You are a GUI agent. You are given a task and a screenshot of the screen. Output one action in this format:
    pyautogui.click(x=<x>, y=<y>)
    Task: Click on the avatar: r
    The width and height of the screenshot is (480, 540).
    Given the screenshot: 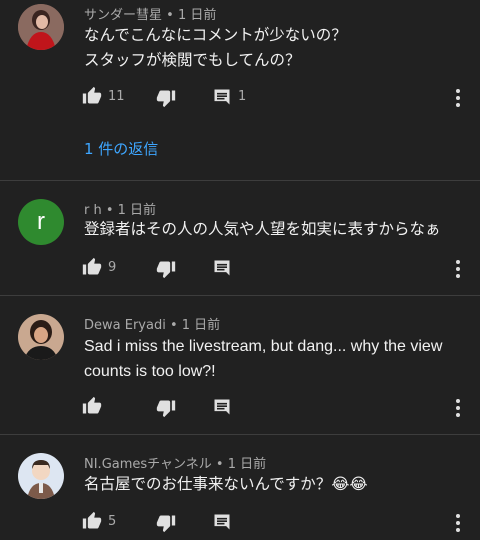 What is the action you would take?
    pyautogui.click(x=41, y=222)
    